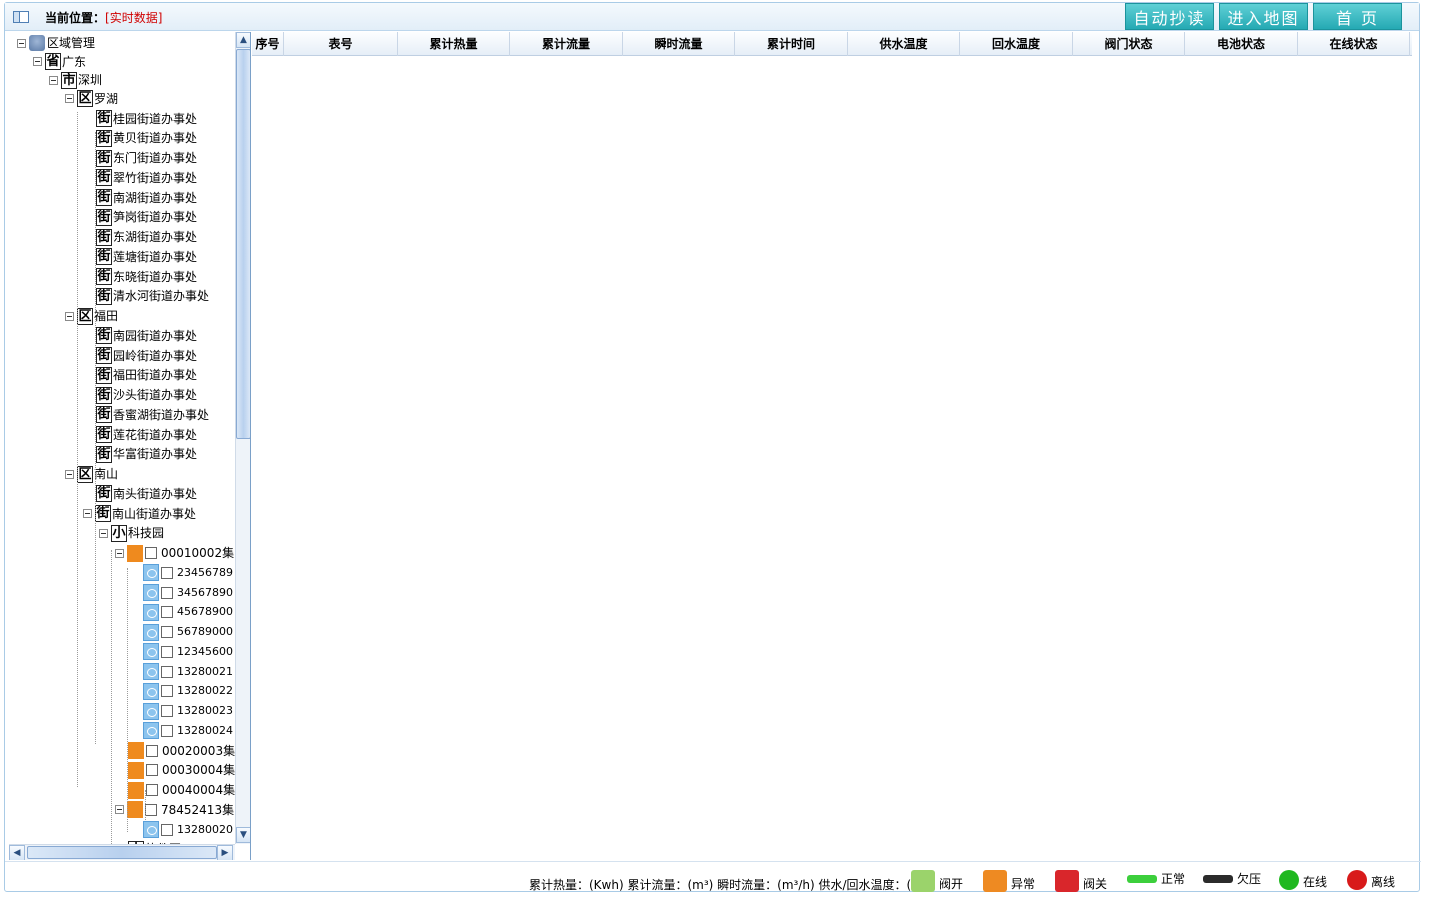  I want to click on tree-node-street: 街沙头街道办事处, so click(146, 395).